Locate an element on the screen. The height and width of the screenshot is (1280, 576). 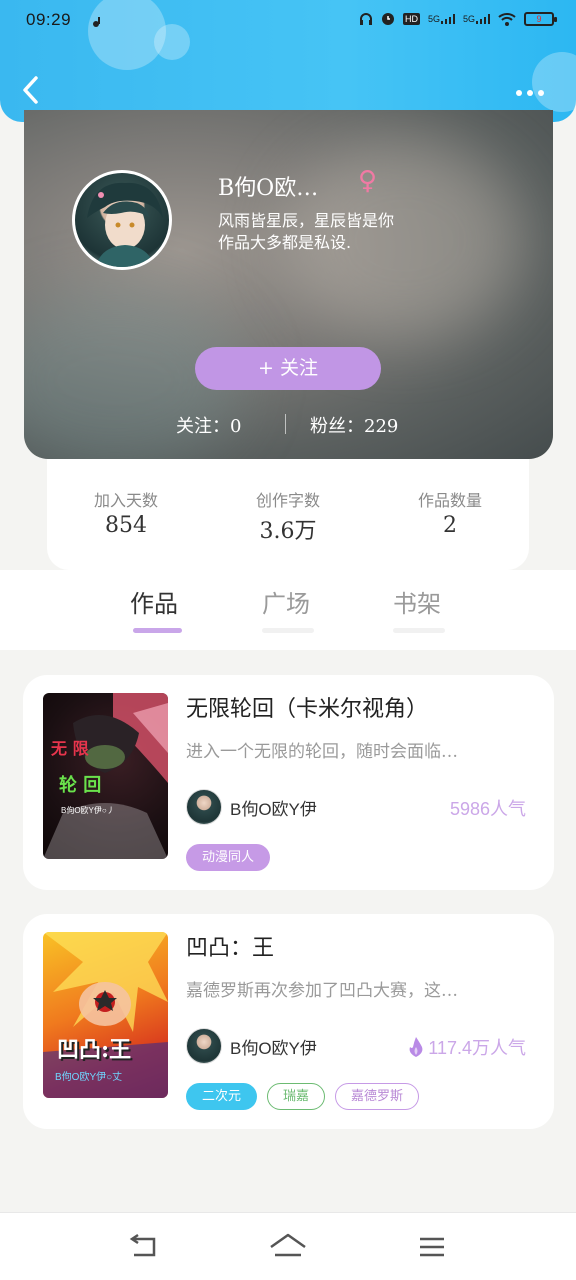
system-menu-button is located at coordinates (432, 1247).